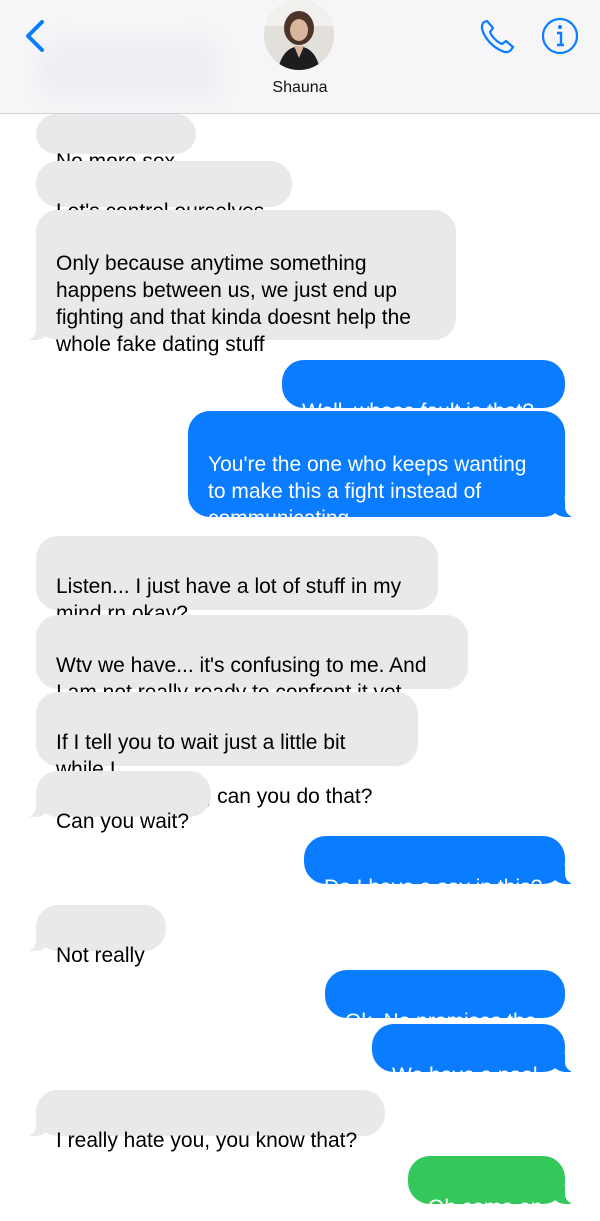 This screenshot has height=1221, width=600. I want to click on message-text: Can you wait?, so click(123, 821).